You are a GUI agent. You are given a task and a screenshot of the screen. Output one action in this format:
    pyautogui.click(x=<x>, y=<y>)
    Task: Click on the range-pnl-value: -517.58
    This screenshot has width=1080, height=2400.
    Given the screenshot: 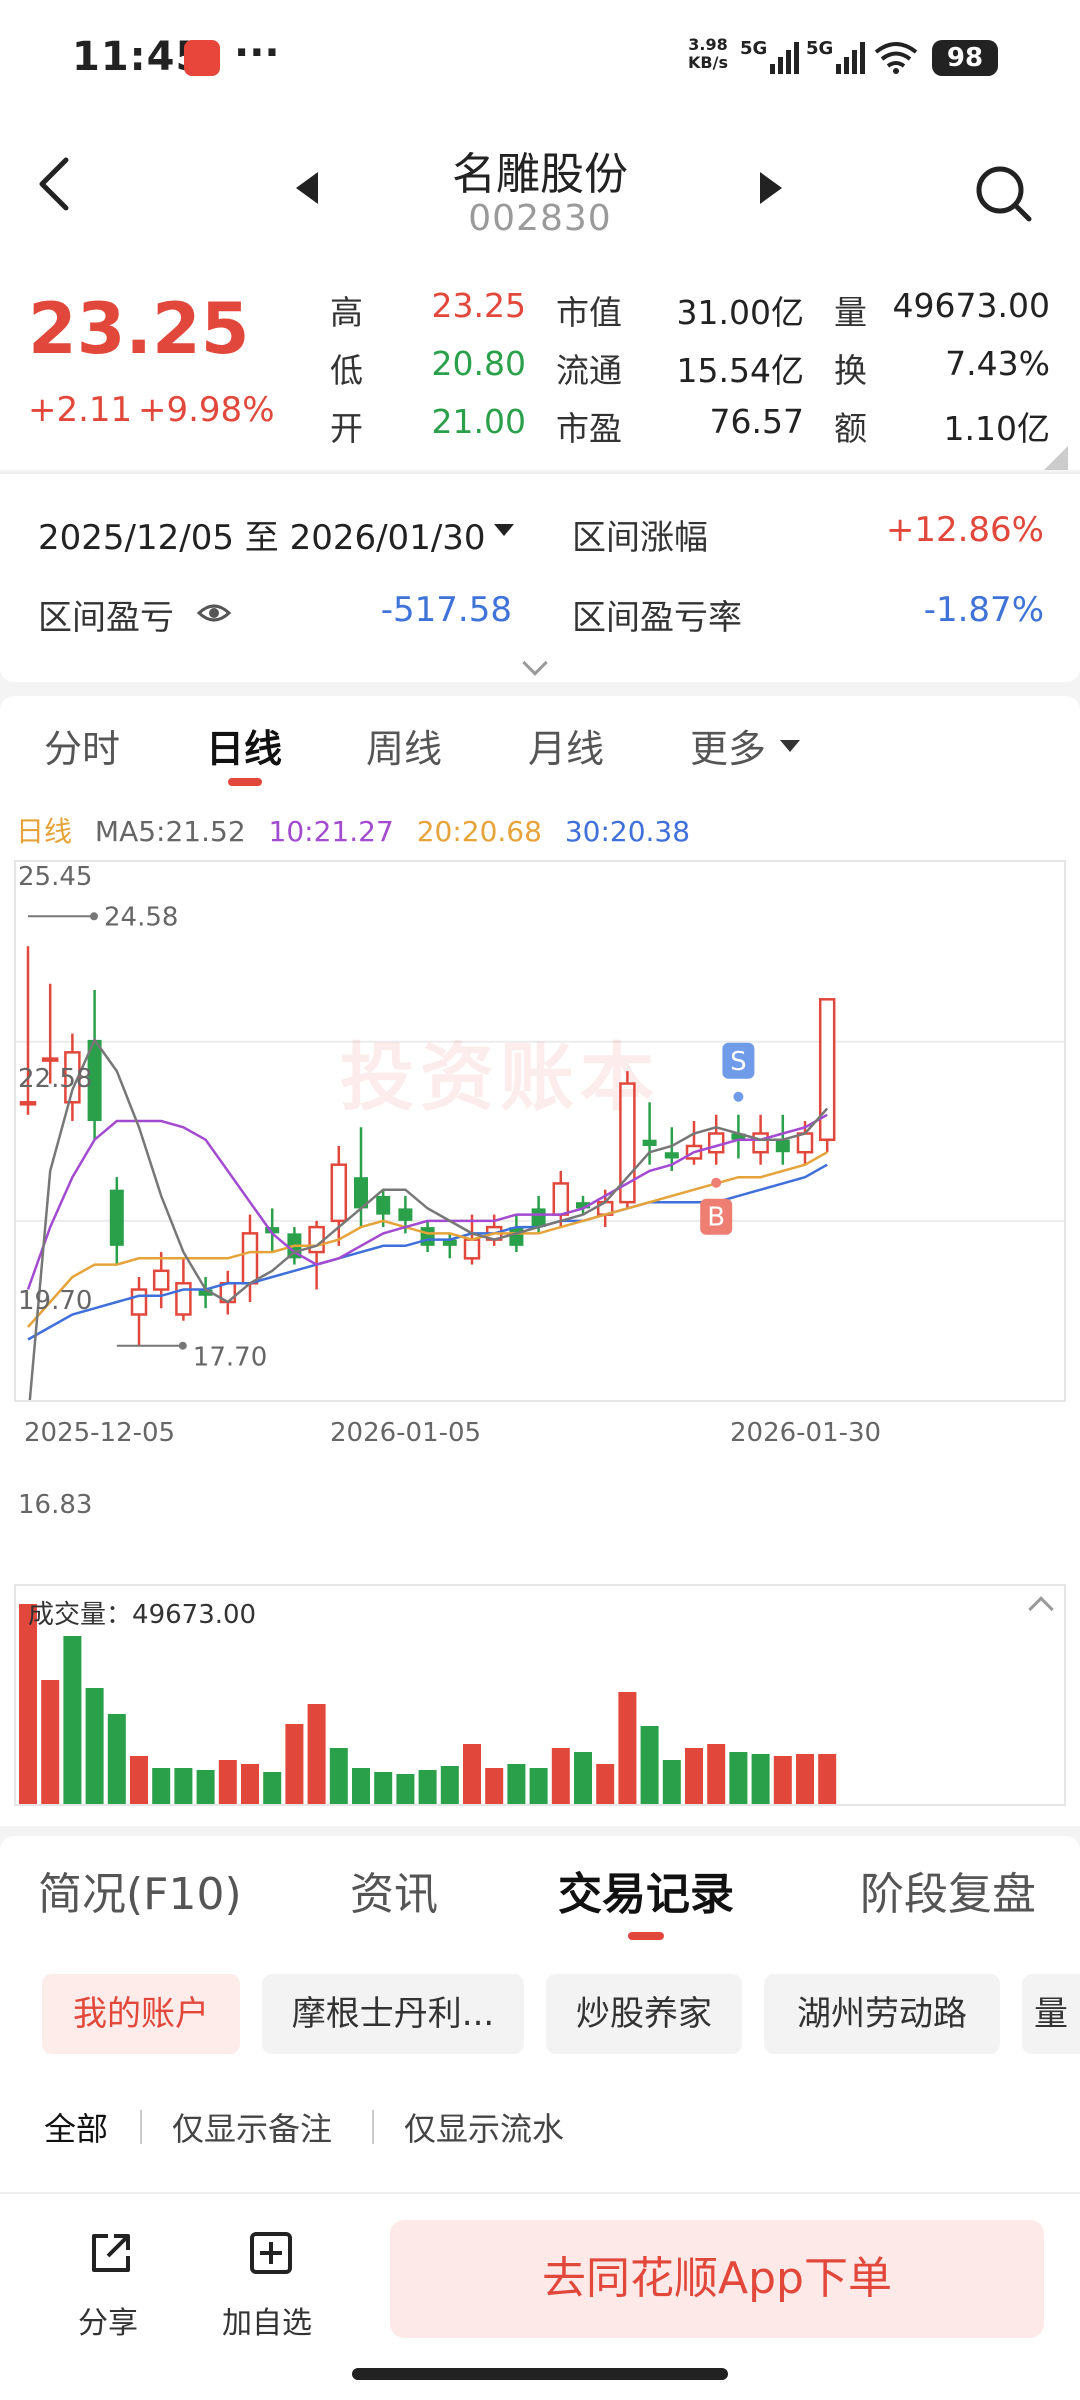 What is the action you would take?
    pyautogui.click(x=446, y=610)
    